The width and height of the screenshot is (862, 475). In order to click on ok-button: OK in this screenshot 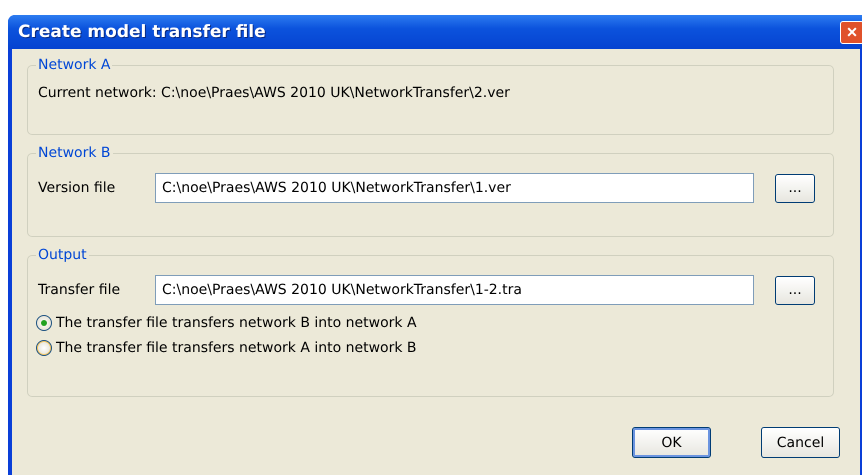, I will do `click(671, 442)`.